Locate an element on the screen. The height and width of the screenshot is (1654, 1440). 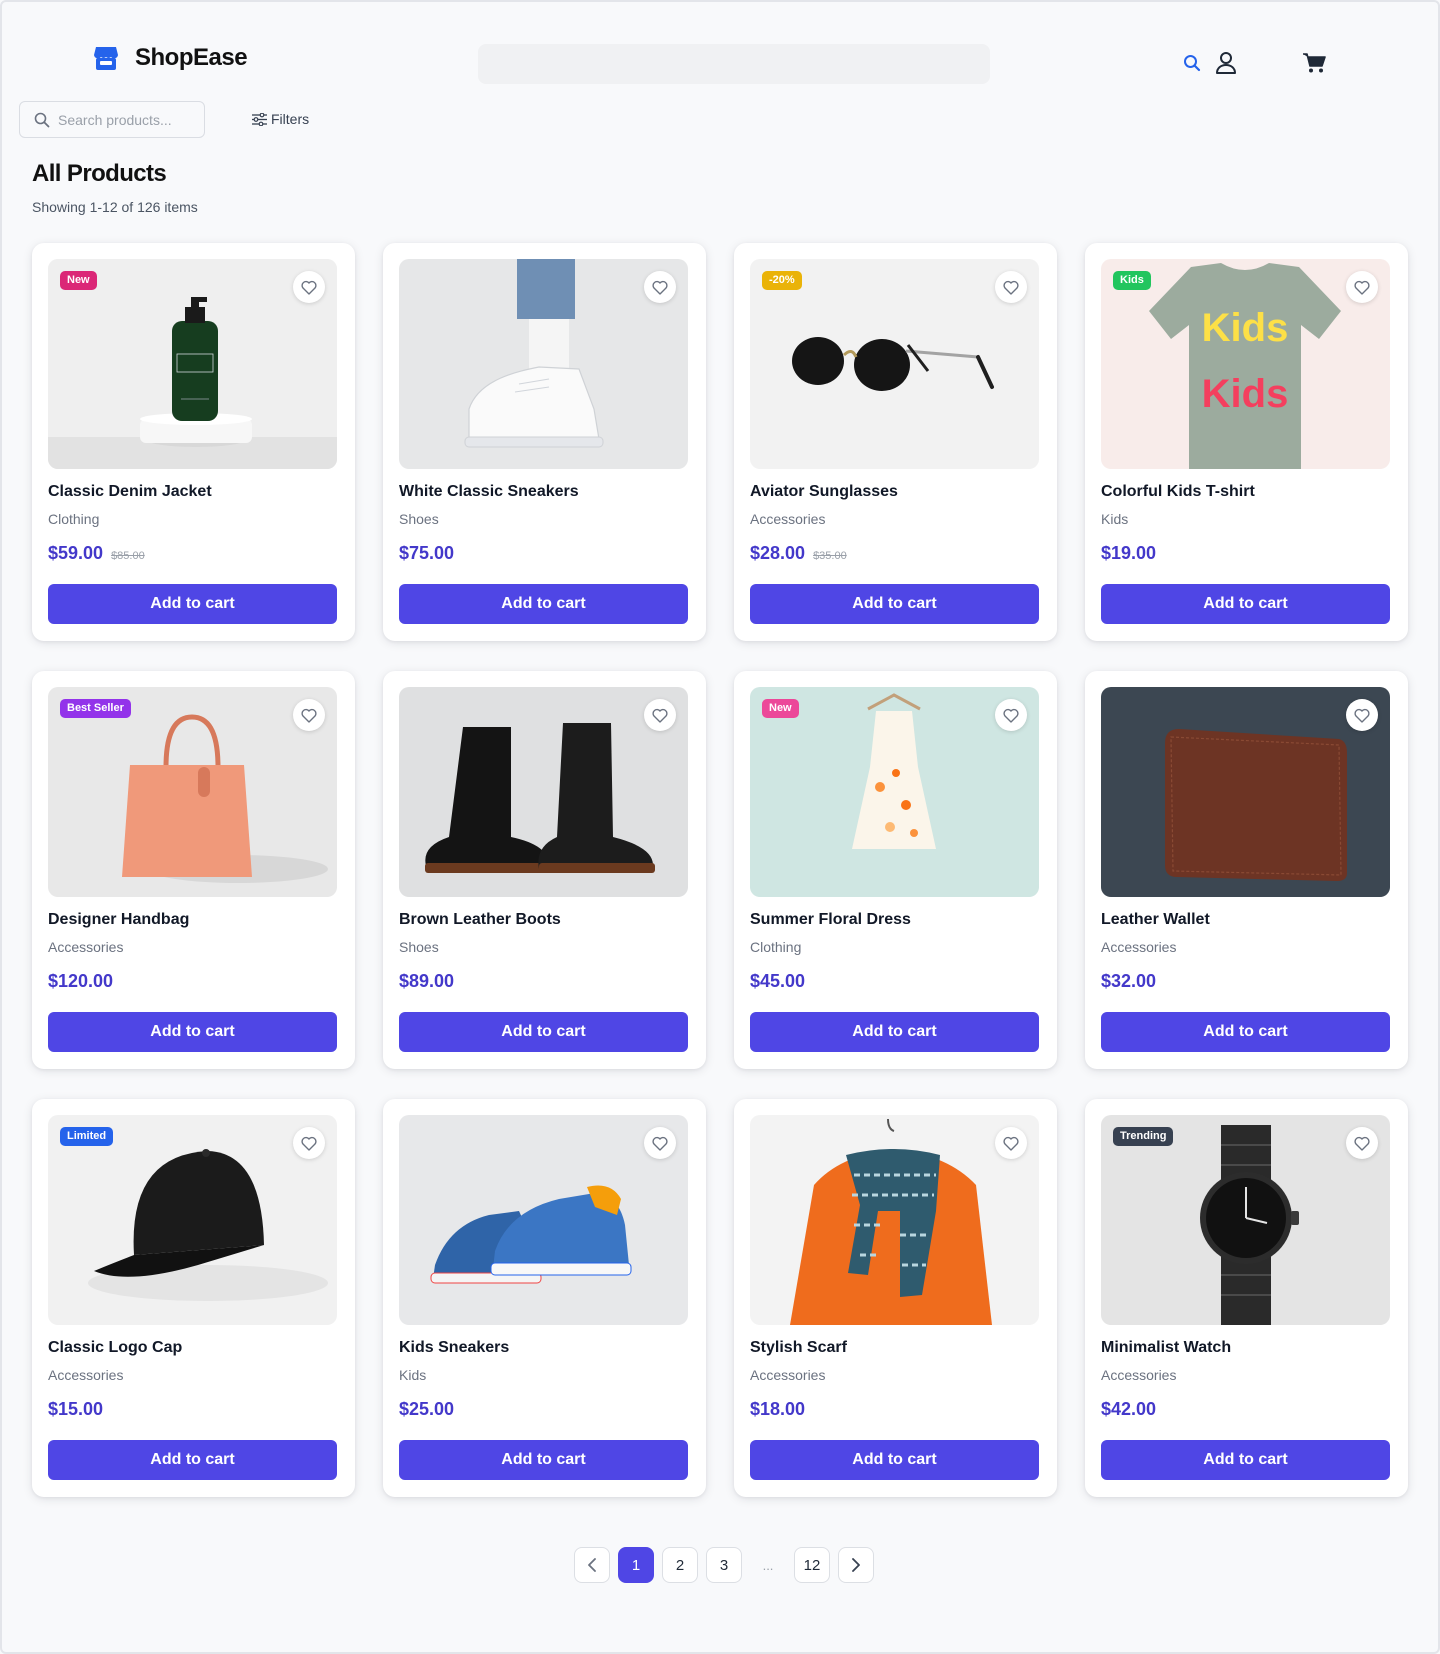
chevron-left-icon is located at coordinates (592, 1565).